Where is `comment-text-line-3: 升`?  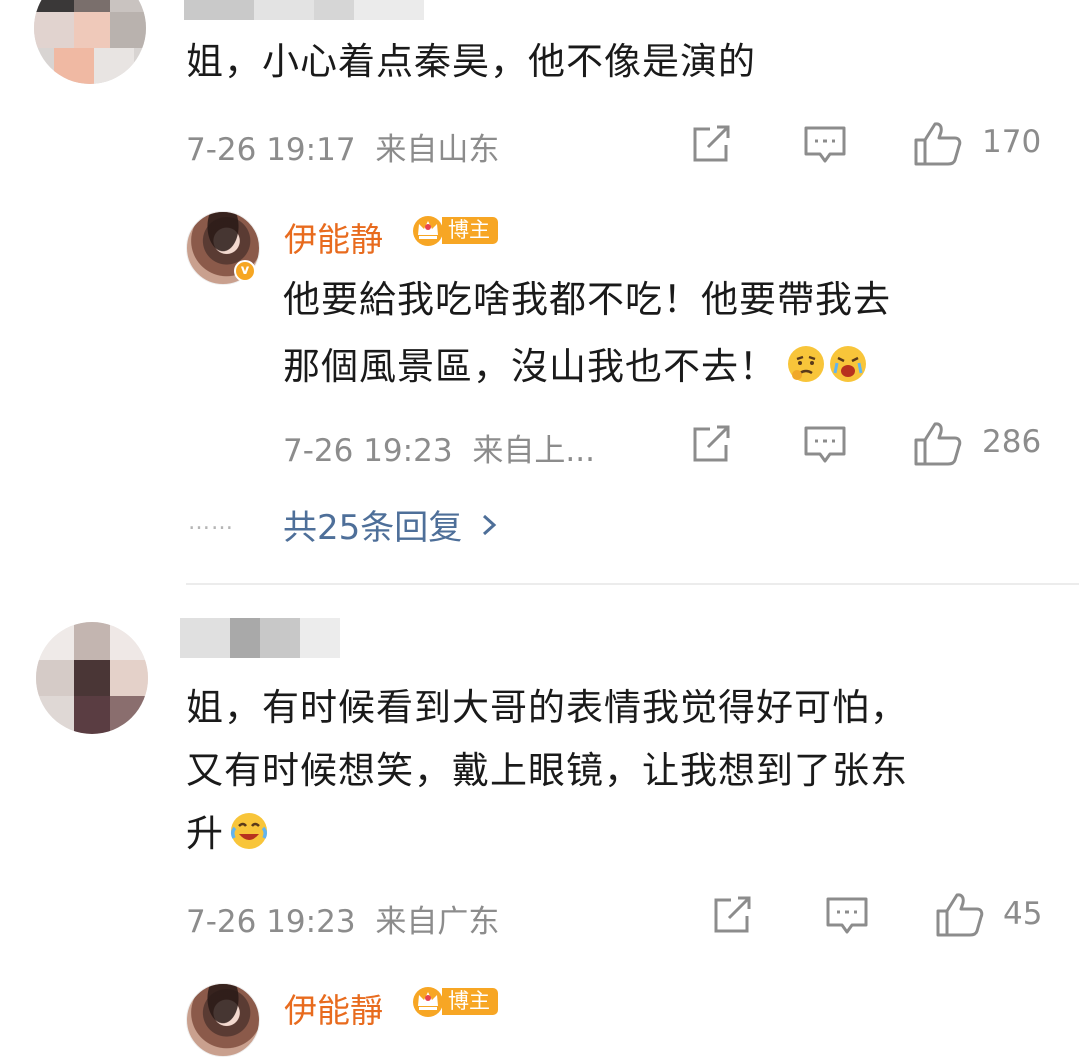
comment-text-line-3: 升 is located at coordinates (547, 836).